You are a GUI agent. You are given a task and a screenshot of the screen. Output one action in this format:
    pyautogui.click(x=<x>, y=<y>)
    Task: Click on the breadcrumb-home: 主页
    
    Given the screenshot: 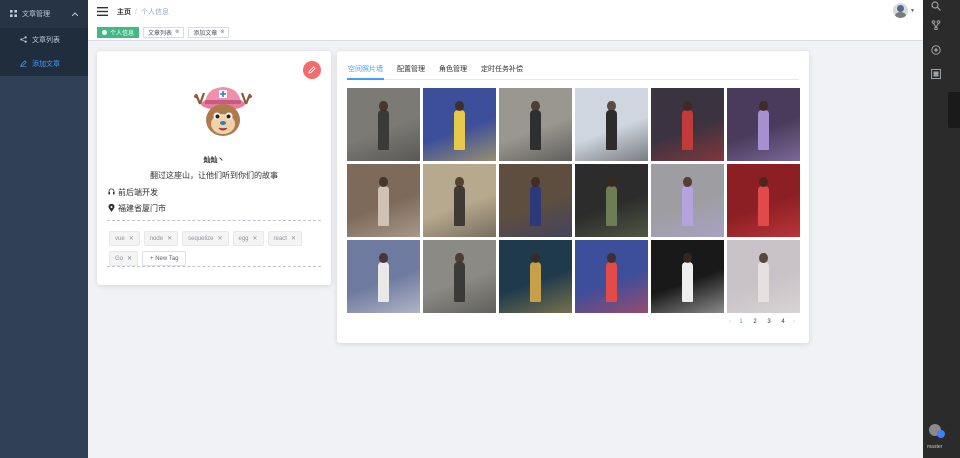 What is the action you would take?
    pyautogui.click(x=124, y=12)
    